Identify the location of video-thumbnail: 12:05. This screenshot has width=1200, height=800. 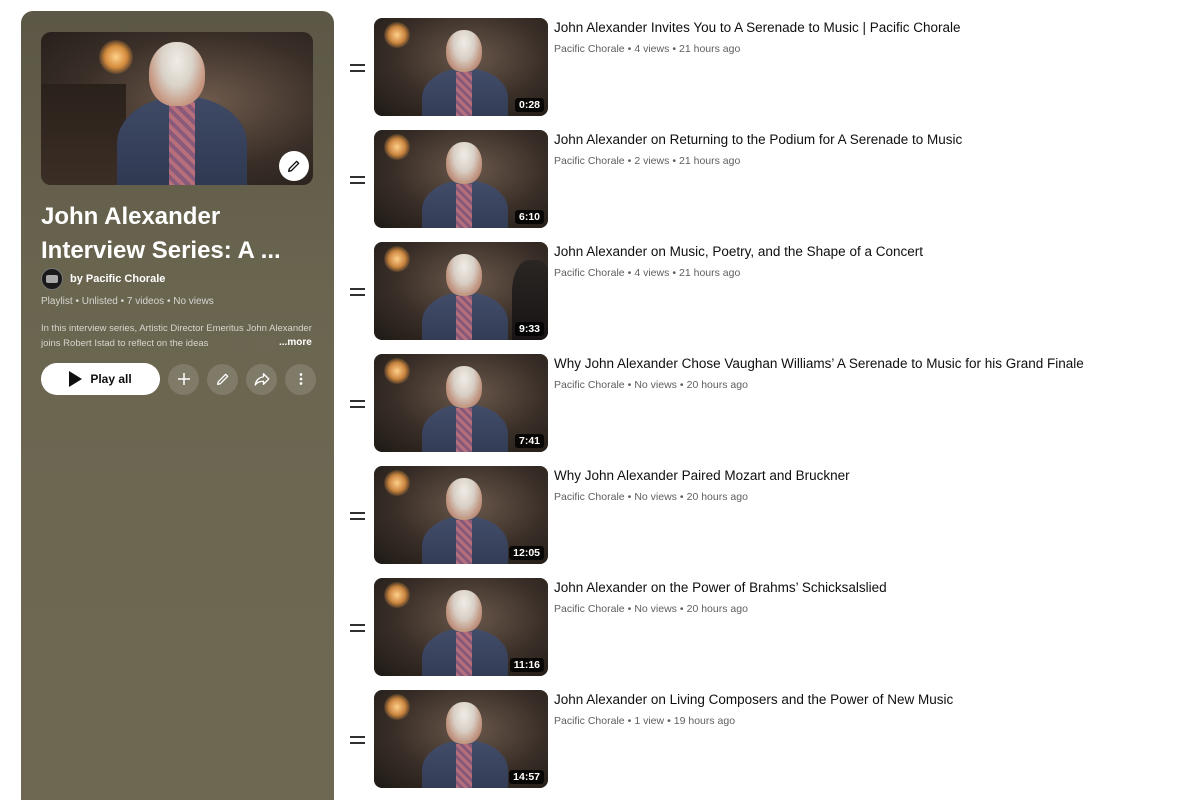
(461, 515).